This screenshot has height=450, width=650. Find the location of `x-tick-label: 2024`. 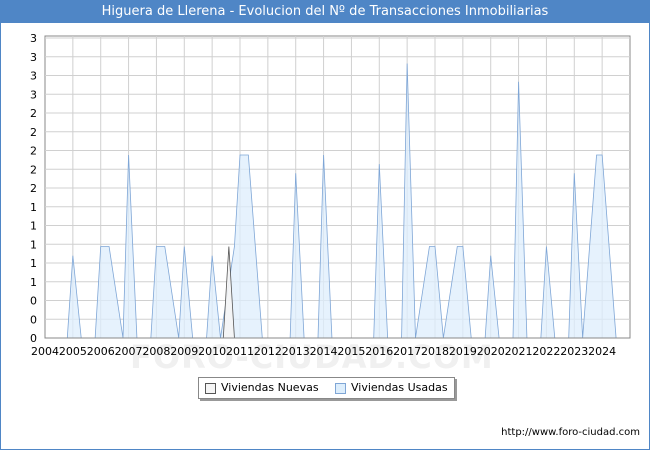

x-tick-label: 2024 is located at coordinates (602, 351).